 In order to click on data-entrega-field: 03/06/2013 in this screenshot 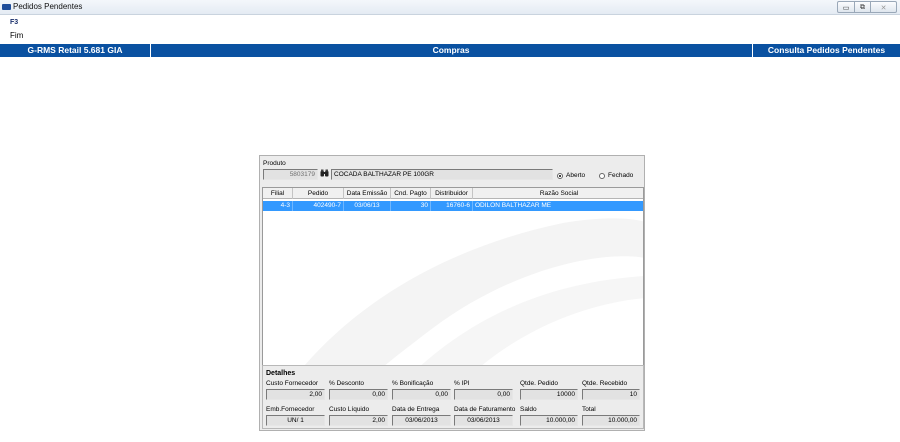, I will do `click(421, 420)`.